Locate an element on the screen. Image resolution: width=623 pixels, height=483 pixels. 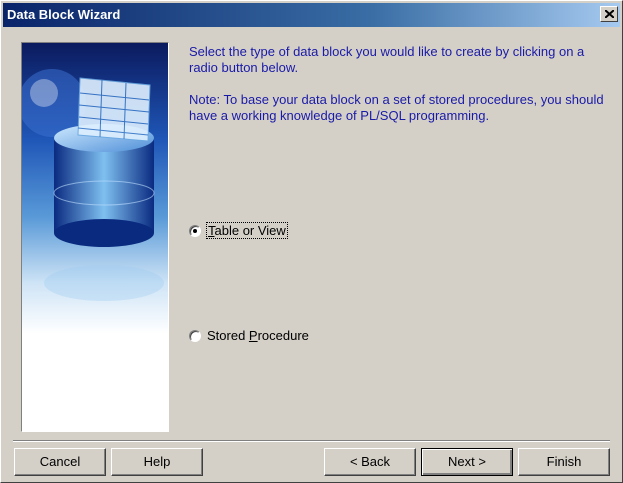
help-button: Help is located at coordinates (157, 462).